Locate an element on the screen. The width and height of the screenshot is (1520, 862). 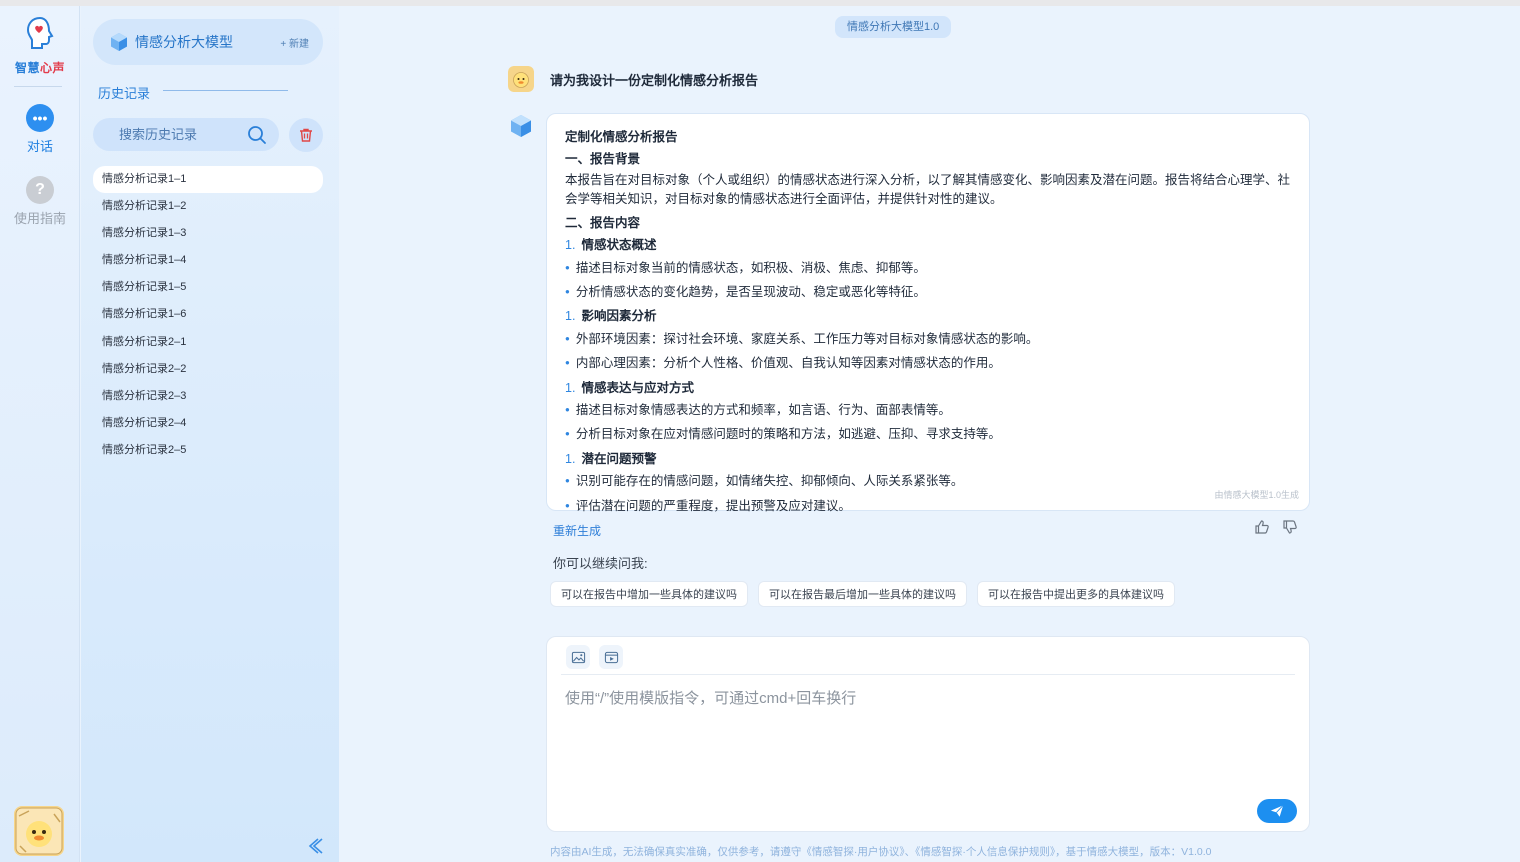
trash-icon is located at coordinates (306, 135).